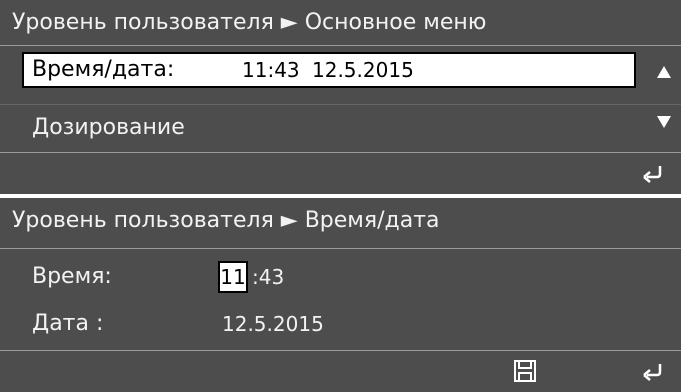 The height and width of the screenshot is (392, 681). What do you see at coordinates (363, 70) in the screenshot?
I see `current-date-value: 12.5.2015` at bounding box center [363, 70].